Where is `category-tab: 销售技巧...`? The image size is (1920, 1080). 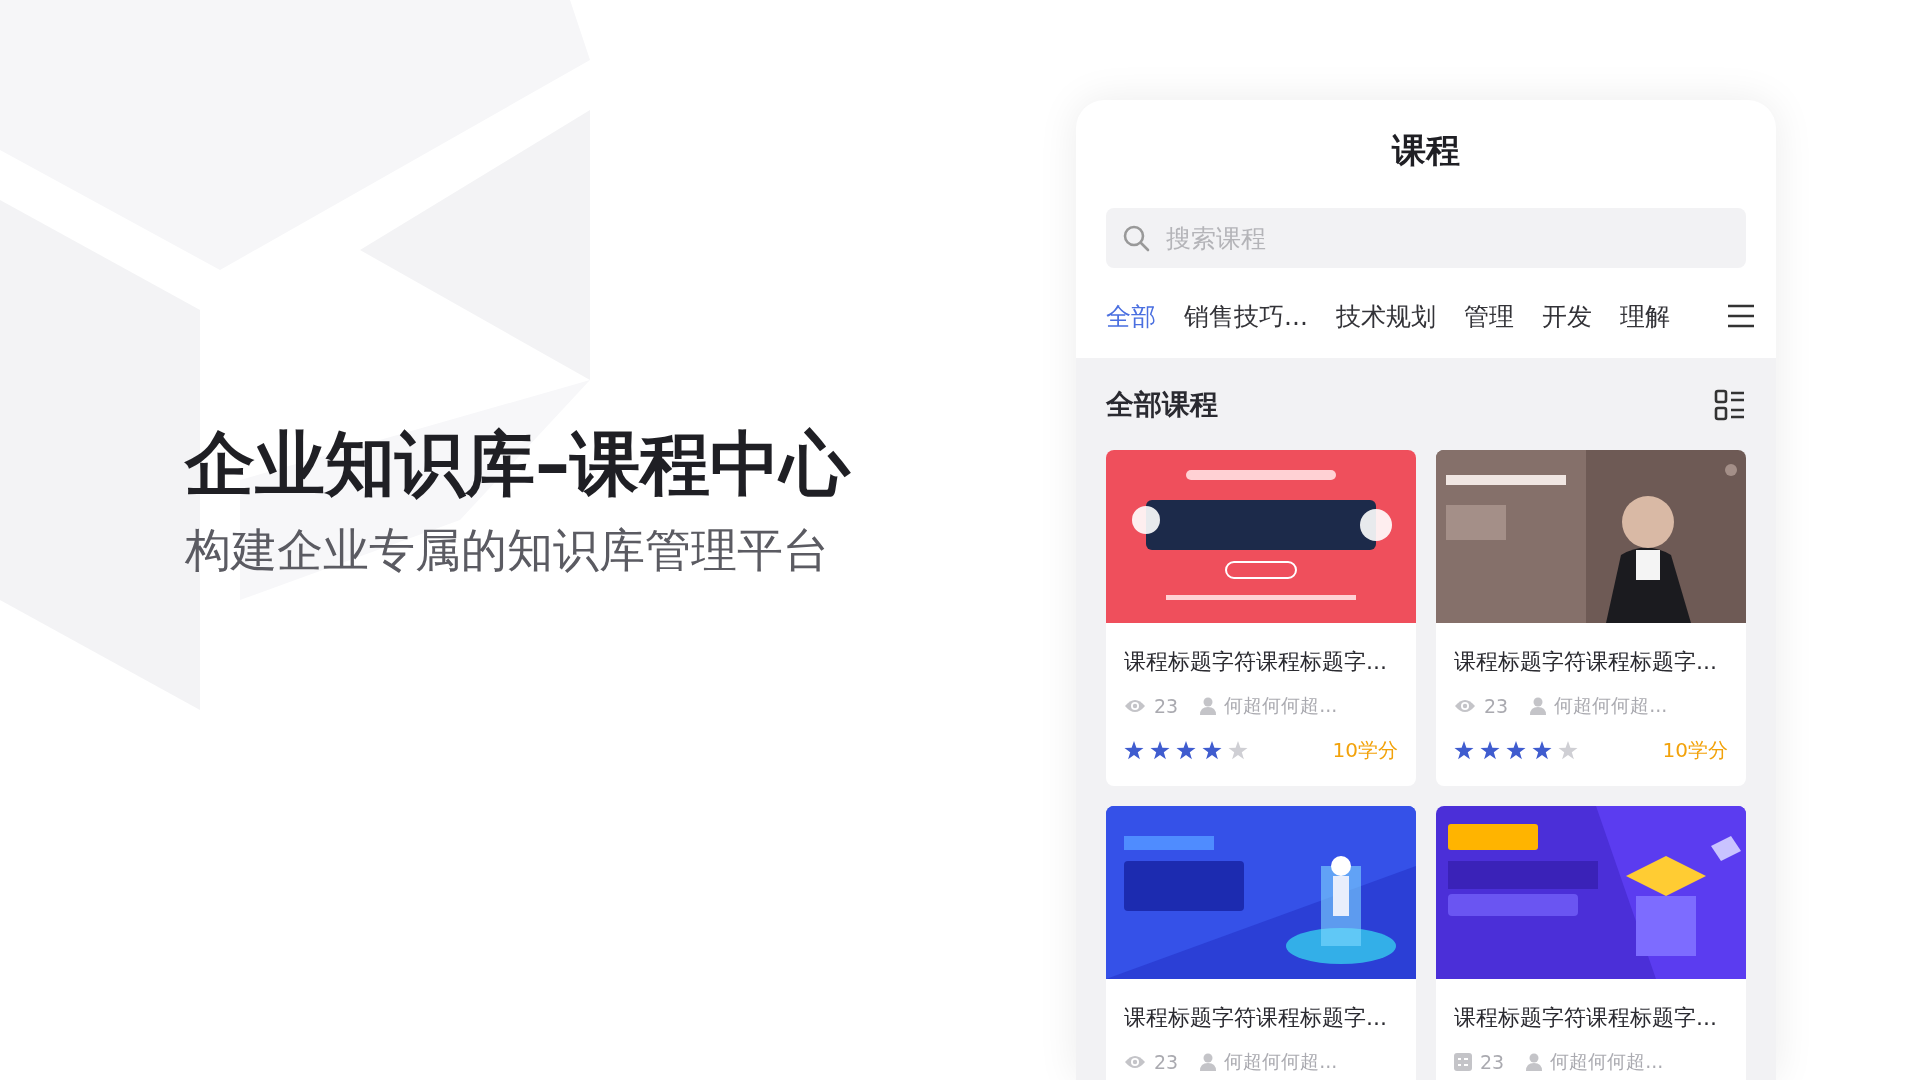 category-tab: 销售技巧... is located at coordinates (1246, 316).